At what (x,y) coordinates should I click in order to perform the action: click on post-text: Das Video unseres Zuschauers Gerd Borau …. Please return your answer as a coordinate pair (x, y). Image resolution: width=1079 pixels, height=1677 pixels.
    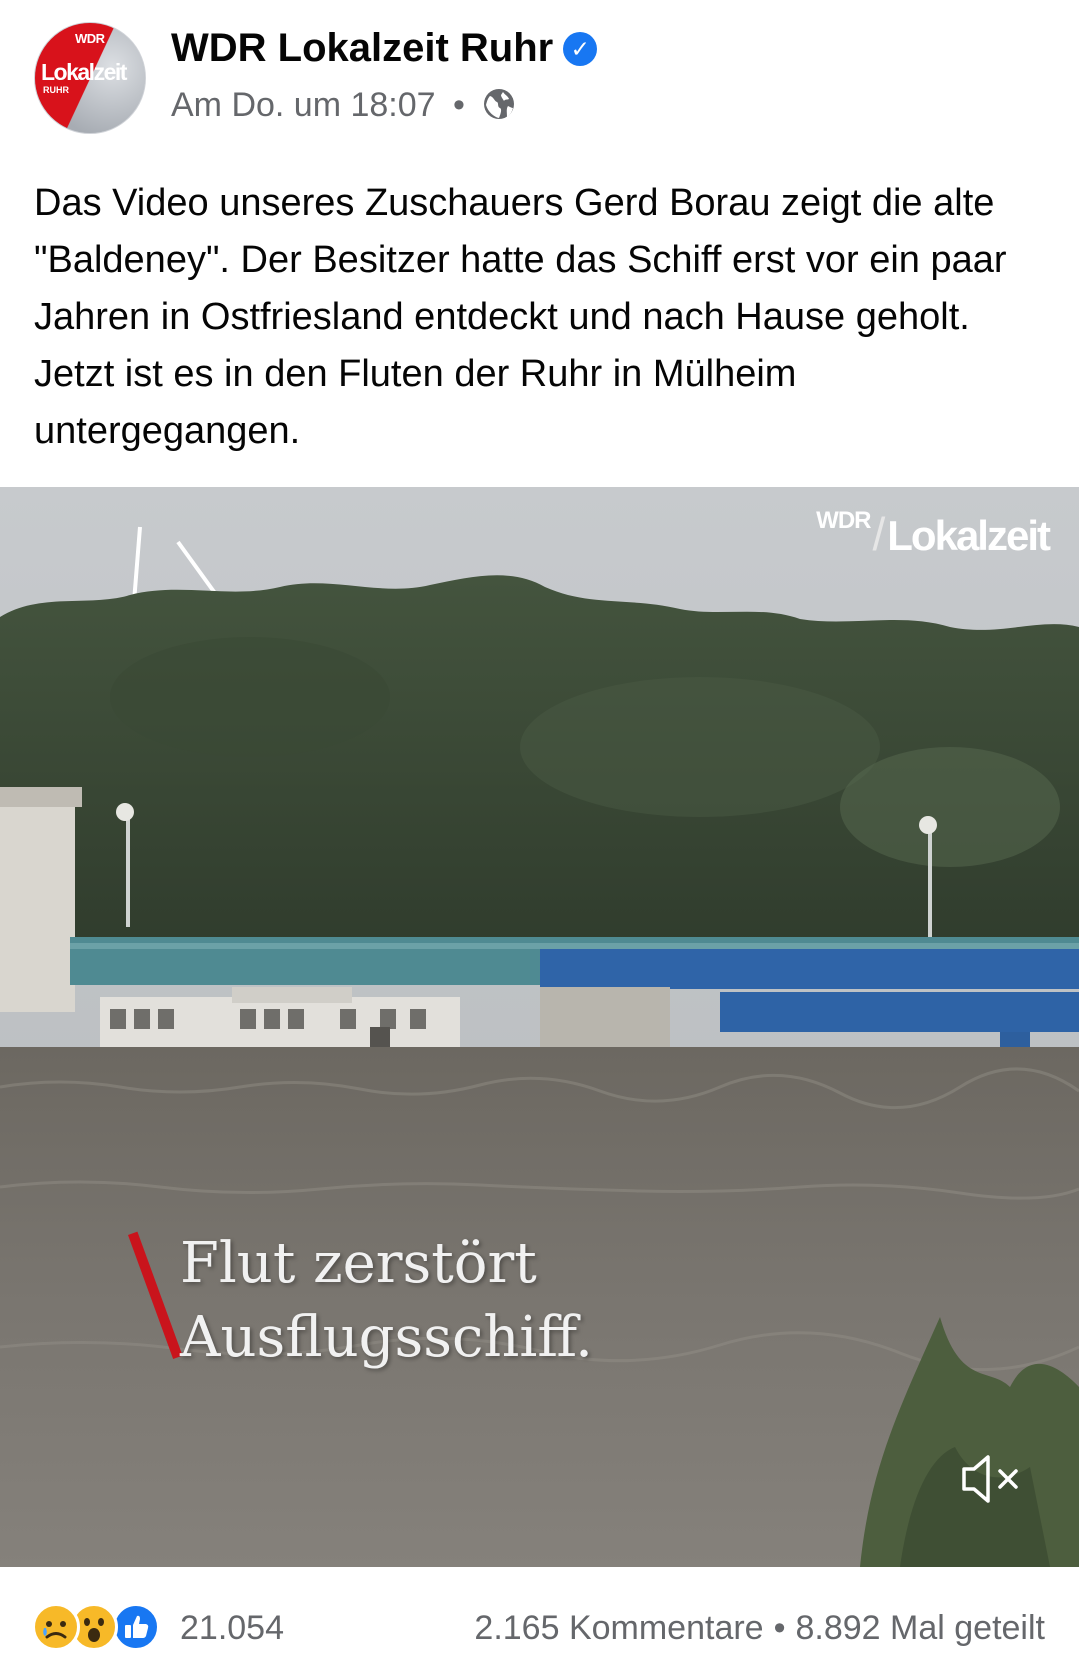
    Looking at the image, I should click on (520, 317).